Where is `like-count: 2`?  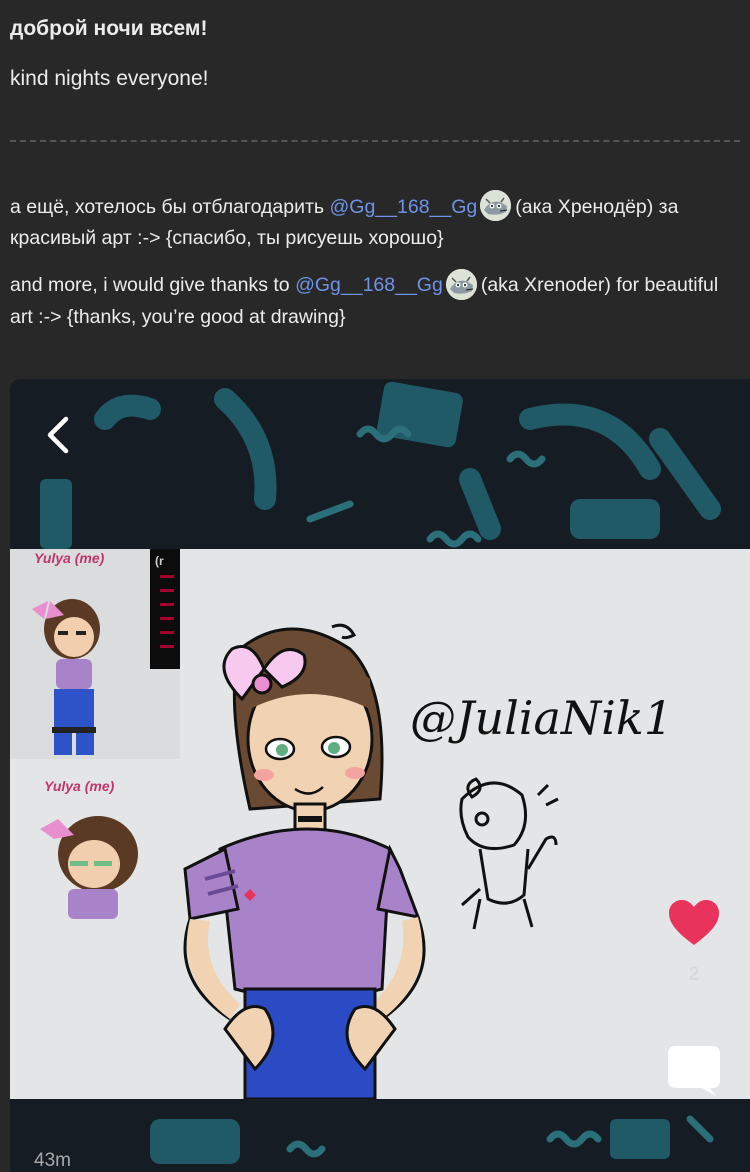 like-count: 2 is located at coordinates (694, 974).